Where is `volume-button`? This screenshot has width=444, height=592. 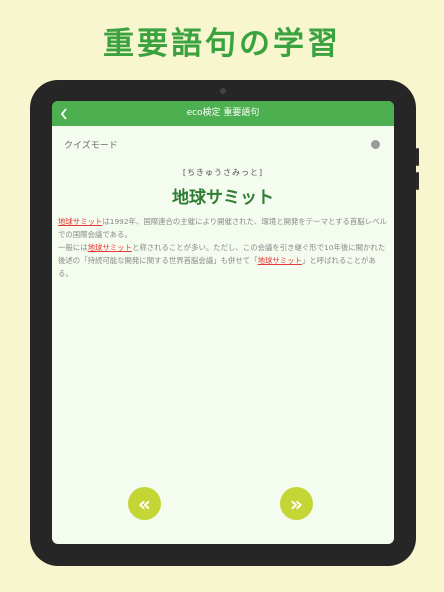 volume-button is located at coordinates (417, 157).